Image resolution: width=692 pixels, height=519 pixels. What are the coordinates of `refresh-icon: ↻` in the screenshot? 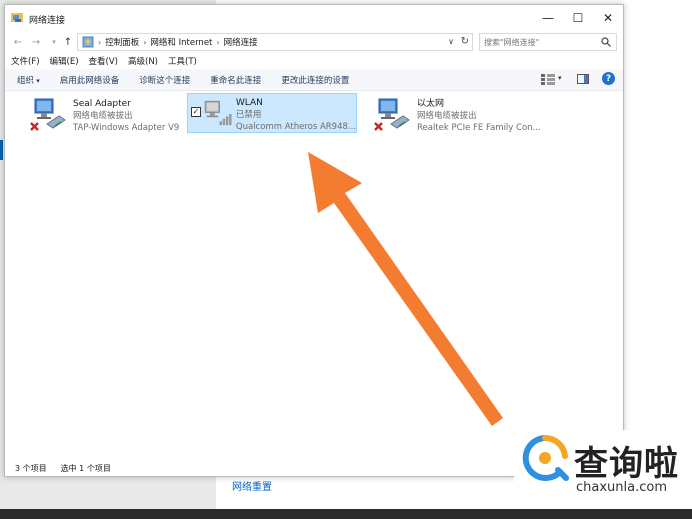 It's located at (465, 41).